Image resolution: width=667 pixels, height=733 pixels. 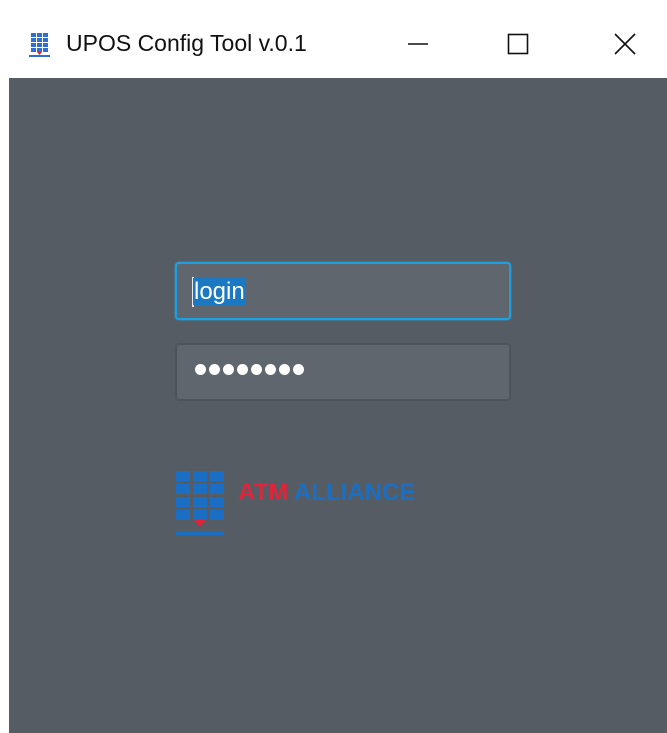 I want to click on atm-alliance-logo: ATM ALLIANCE, so click(x=316, y=507).